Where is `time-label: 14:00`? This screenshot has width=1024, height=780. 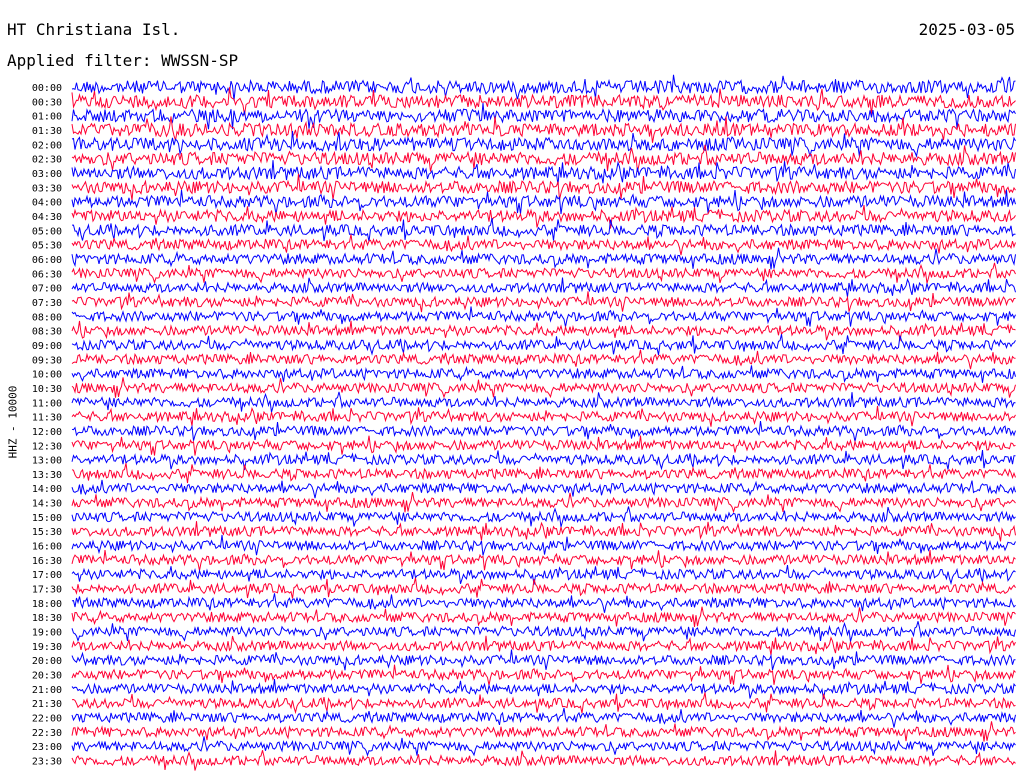
time-label: 14:00 is located at coordinates (47, 489).